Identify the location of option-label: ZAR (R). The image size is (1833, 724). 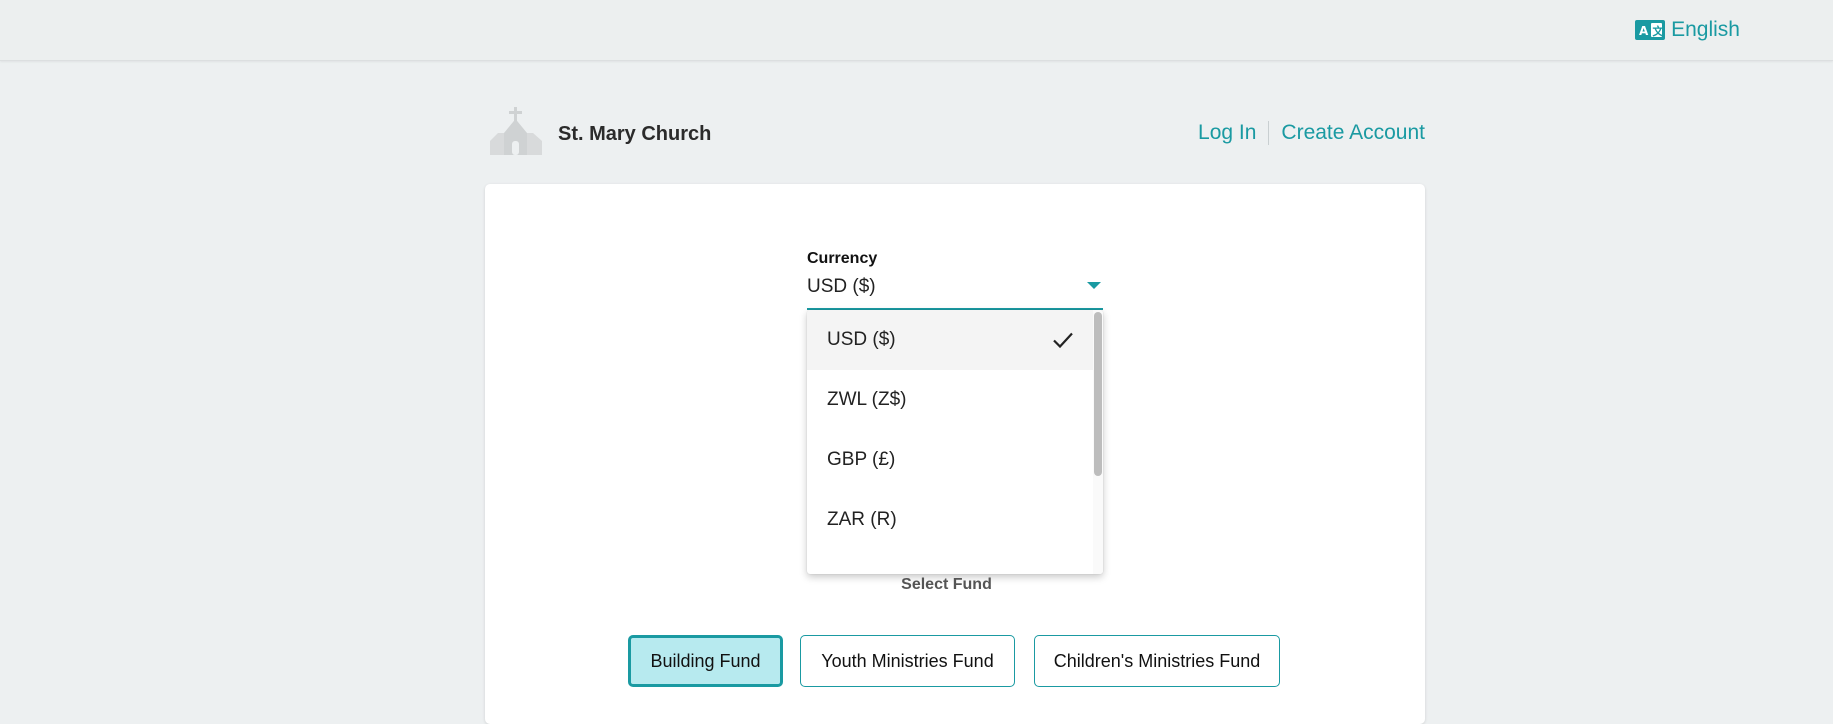
(862, 519).